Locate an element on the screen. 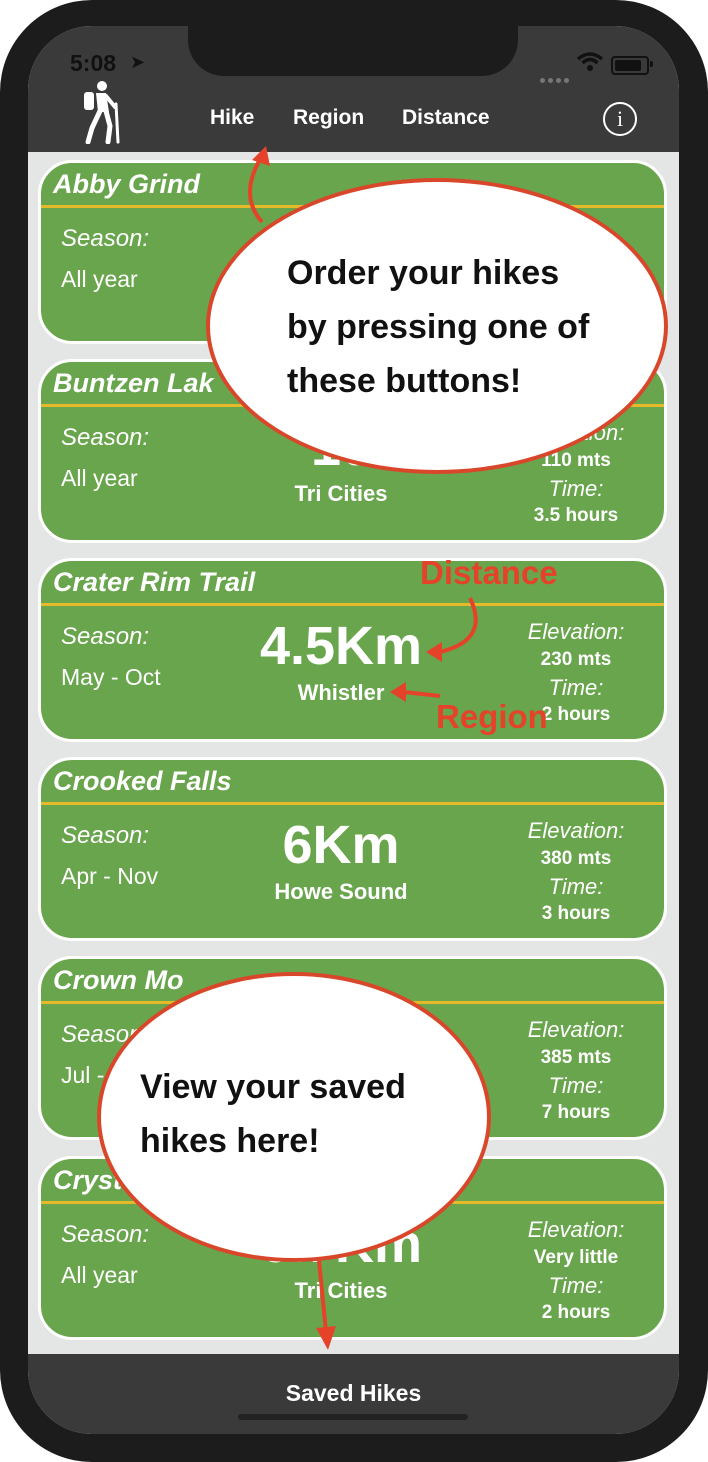 This screenshot has width=708, height=1462. tab-bar: Saved Hikes is located at coordinates (353, 1394).